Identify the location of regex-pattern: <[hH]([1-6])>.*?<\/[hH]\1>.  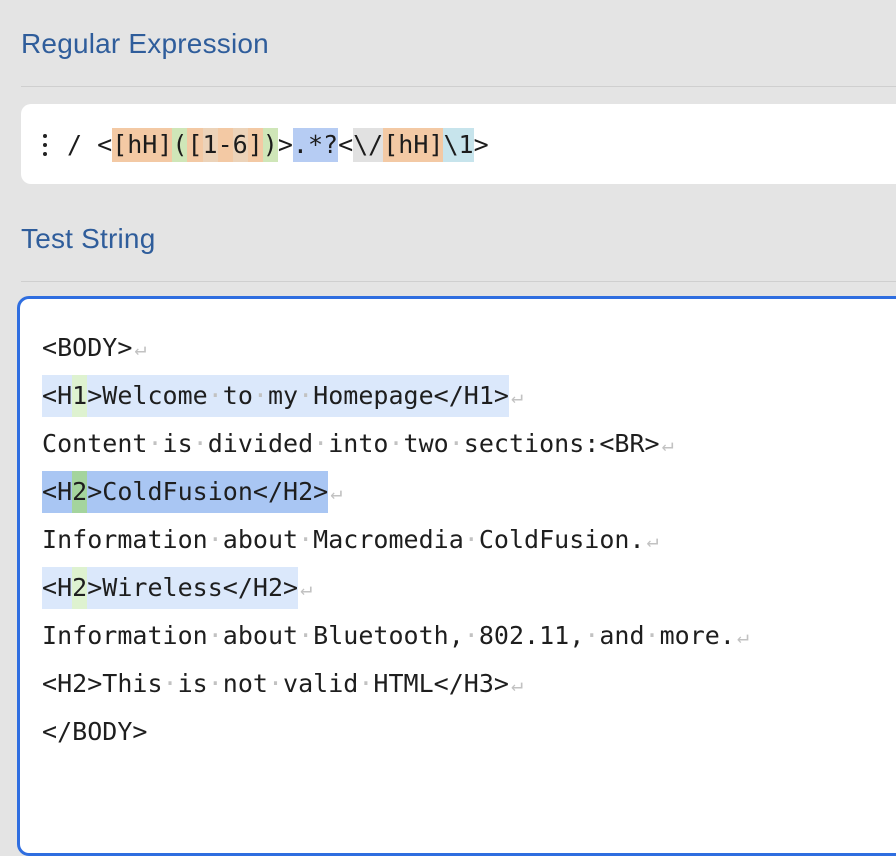
(293, 145).